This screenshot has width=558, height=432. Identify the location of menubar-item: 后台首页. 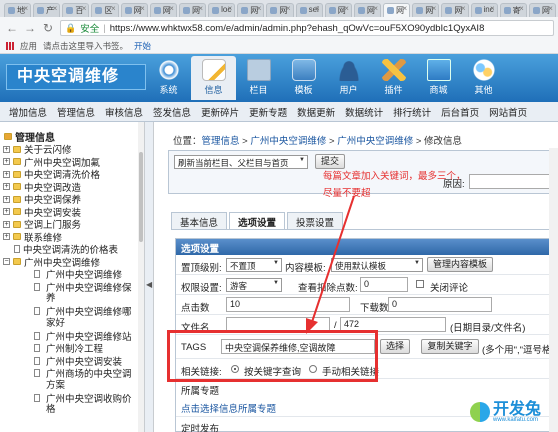
(460, 112).